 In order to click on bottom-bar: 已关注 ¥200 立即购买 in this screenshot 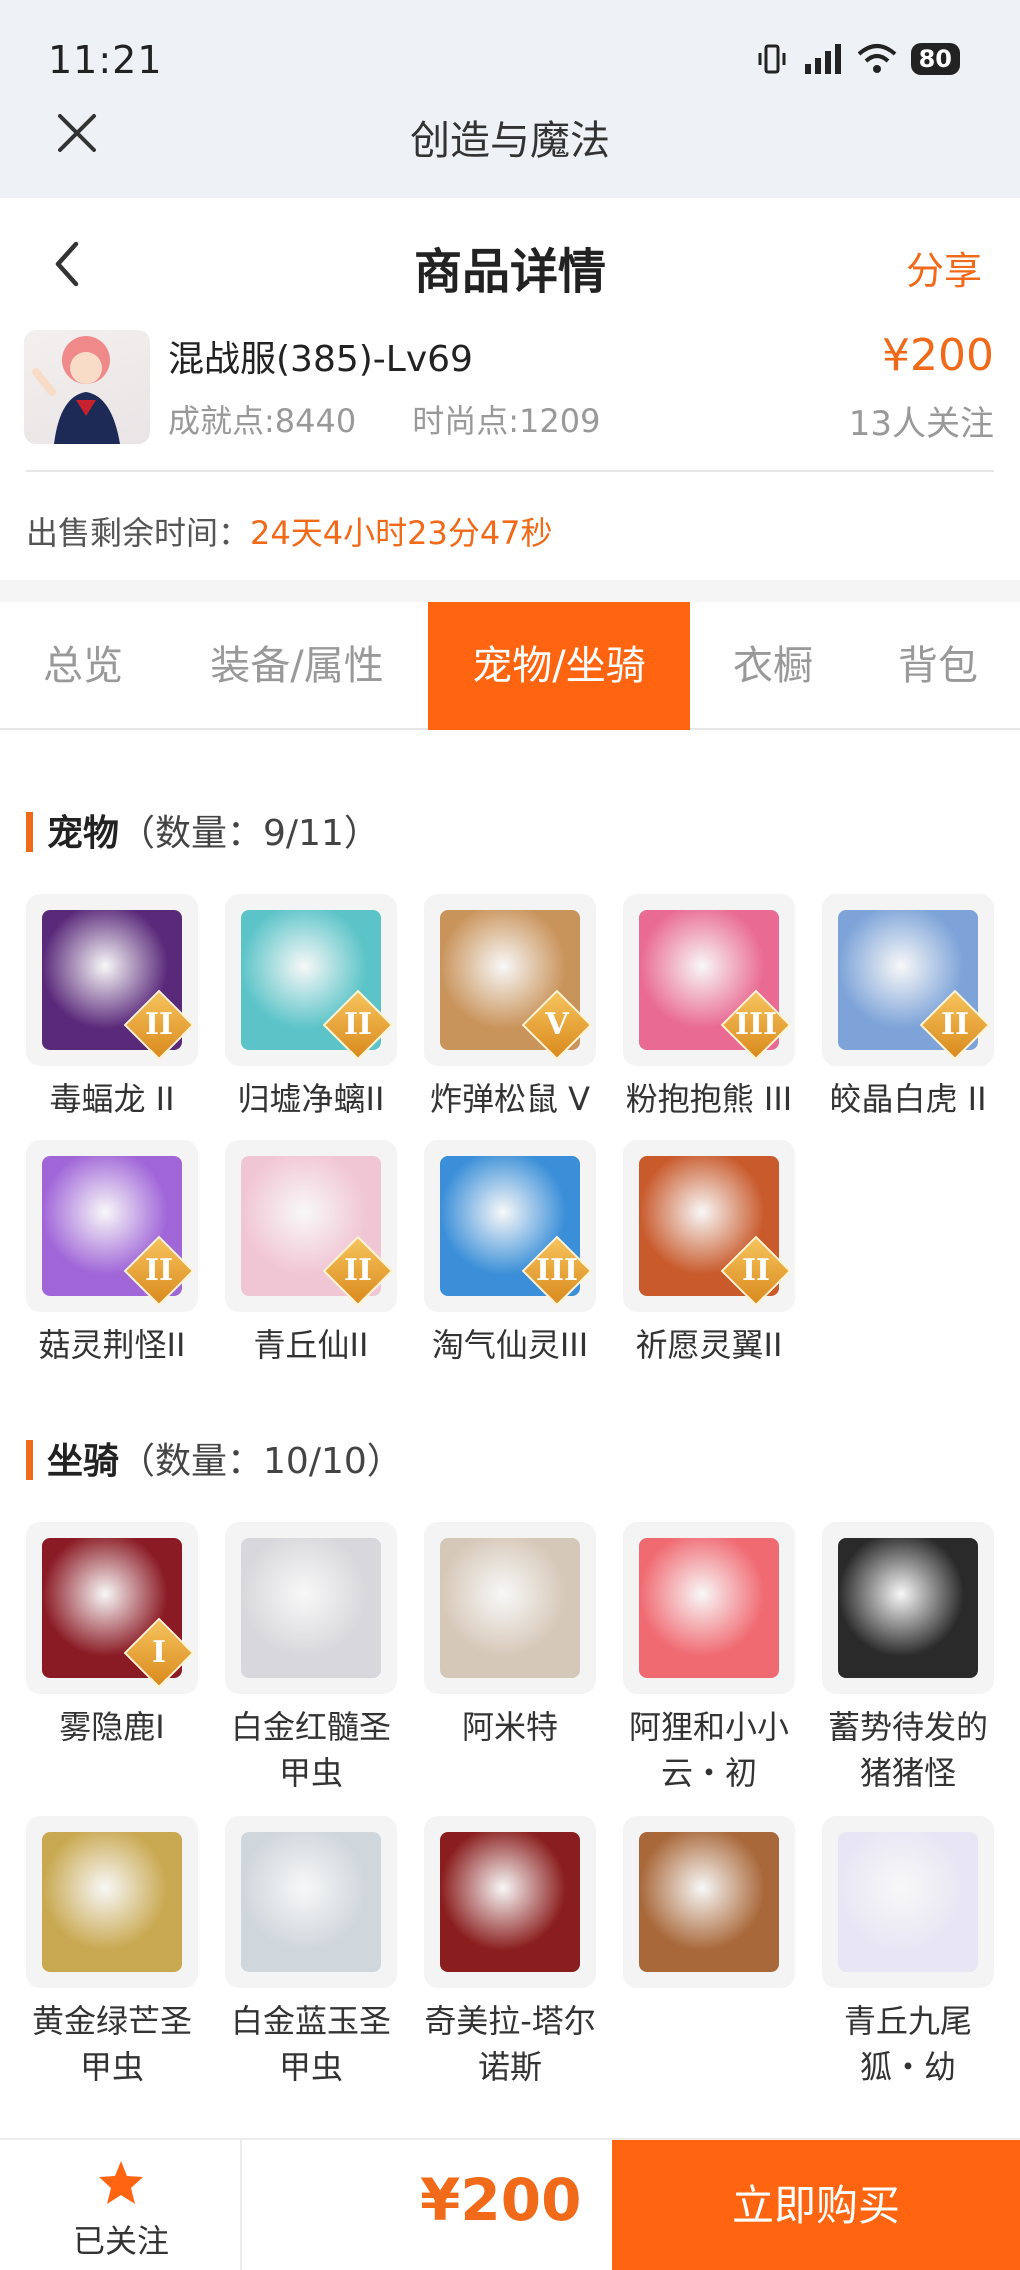, I will do `click(510, 2204)`.